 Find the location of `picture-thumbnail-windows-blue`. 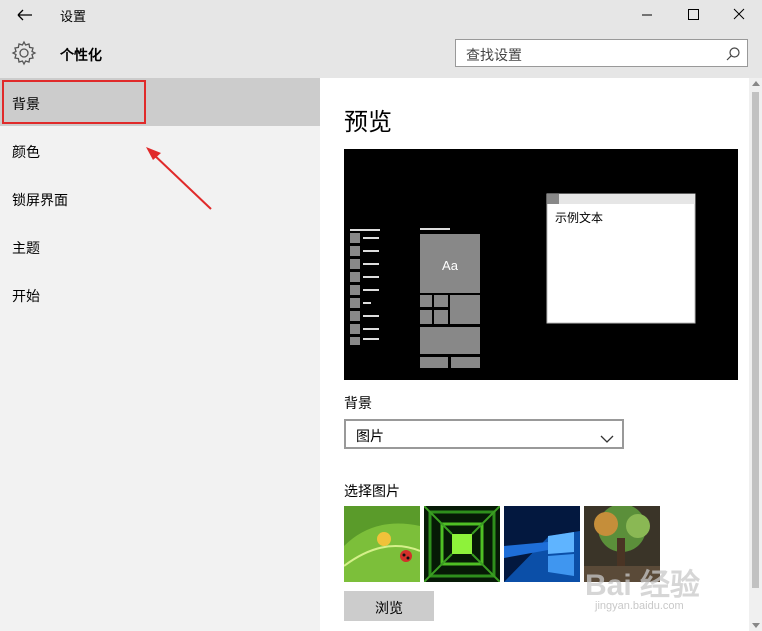

picture-thumbnail-windows-blue is located at coordinates (542, 544).